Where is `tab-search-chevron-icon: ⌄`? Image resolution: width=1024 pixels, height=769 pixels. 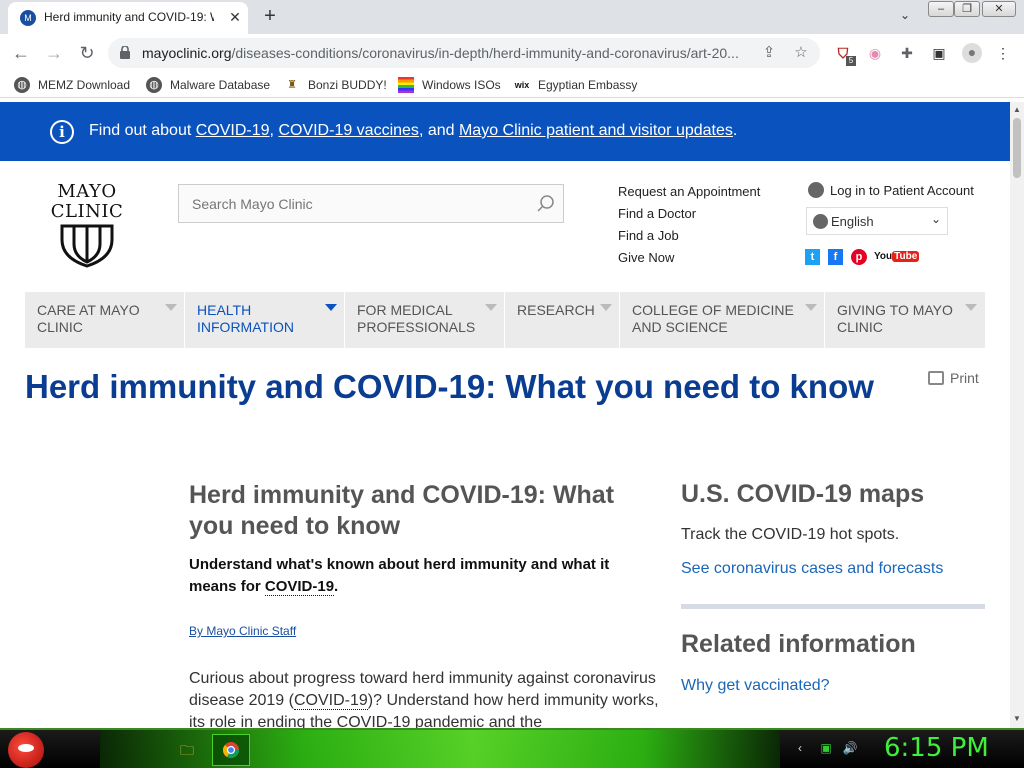
tab-search-chevron-icon: ⌄ is located at coordinates (905, 17).